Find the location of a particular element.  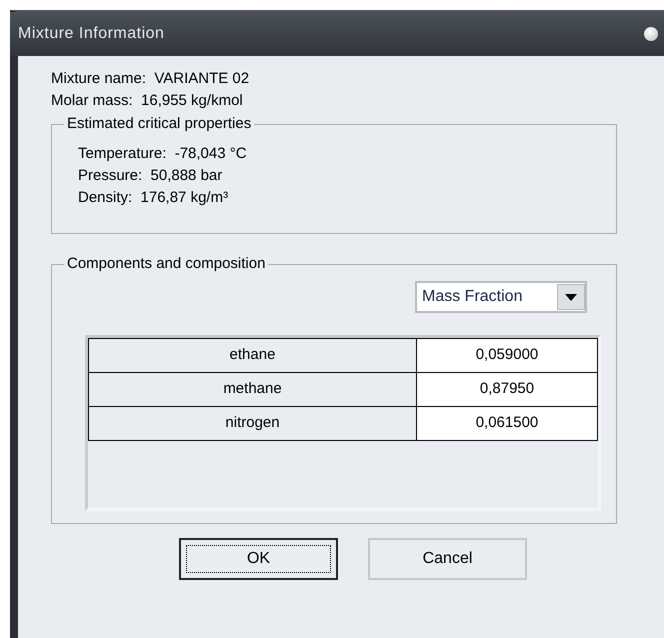

window-button-icon is located at coordinates (651, 34).